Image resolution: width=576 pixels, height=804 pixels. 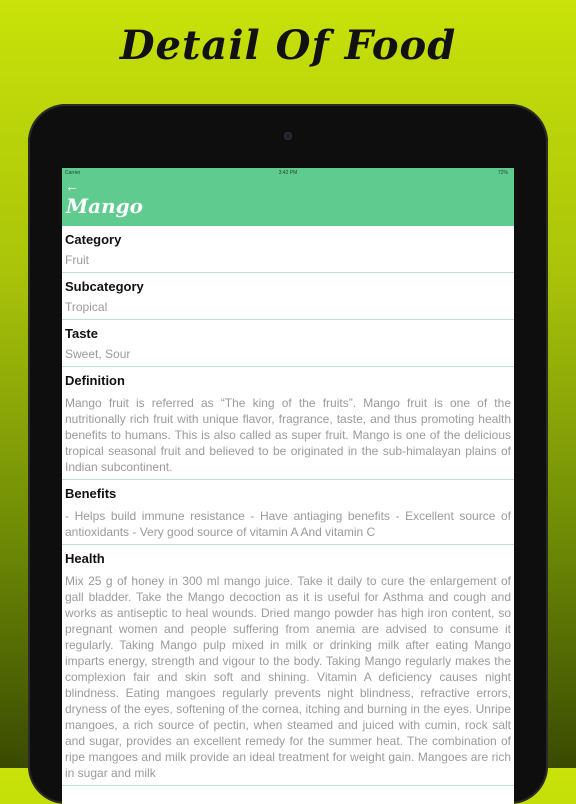 What do you see at coordinates (77, 260) in the screenshot?
I see `section-value: Fruit` at bounding box center [77, 260].